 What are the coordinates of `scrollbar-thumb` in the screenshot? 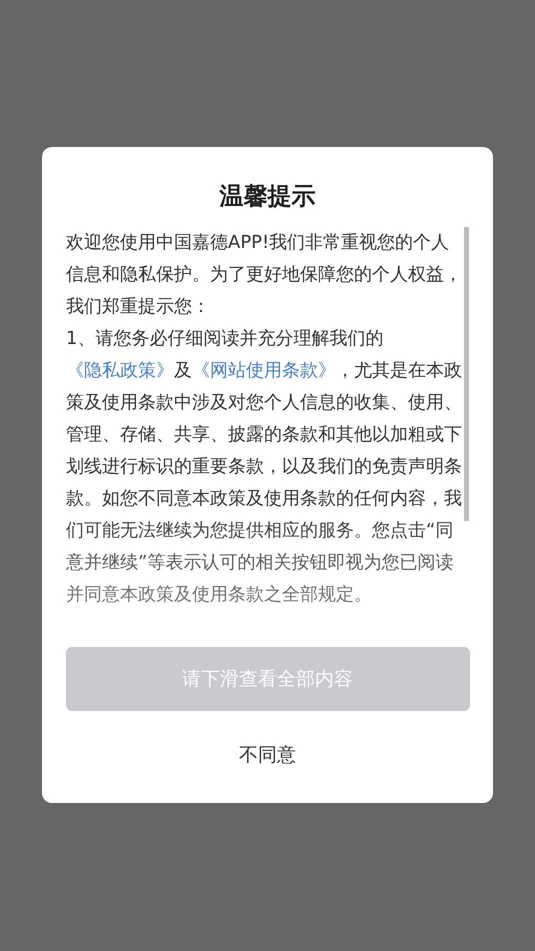 It's located at (466, 374).